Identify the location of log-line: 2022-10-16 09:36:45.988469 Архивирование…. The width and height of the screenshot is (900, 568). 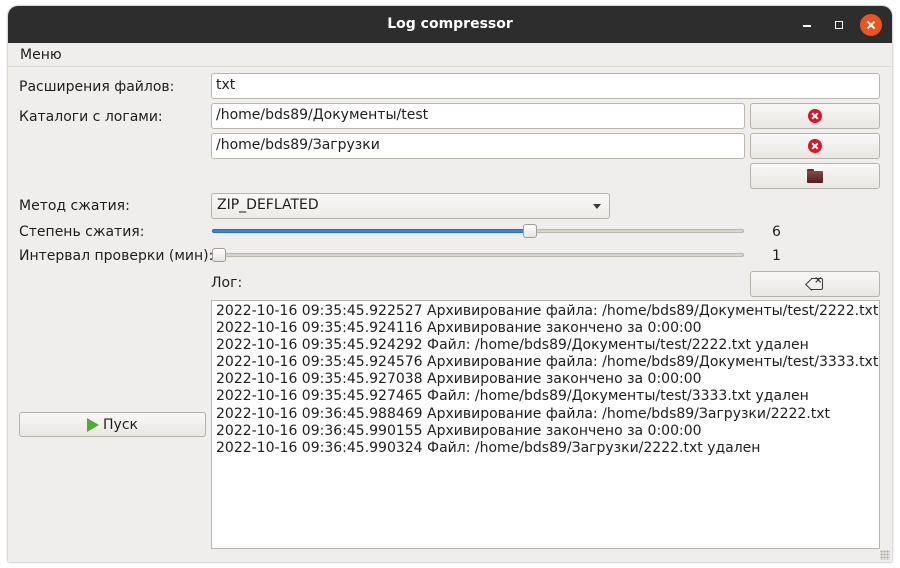
(523, 413).